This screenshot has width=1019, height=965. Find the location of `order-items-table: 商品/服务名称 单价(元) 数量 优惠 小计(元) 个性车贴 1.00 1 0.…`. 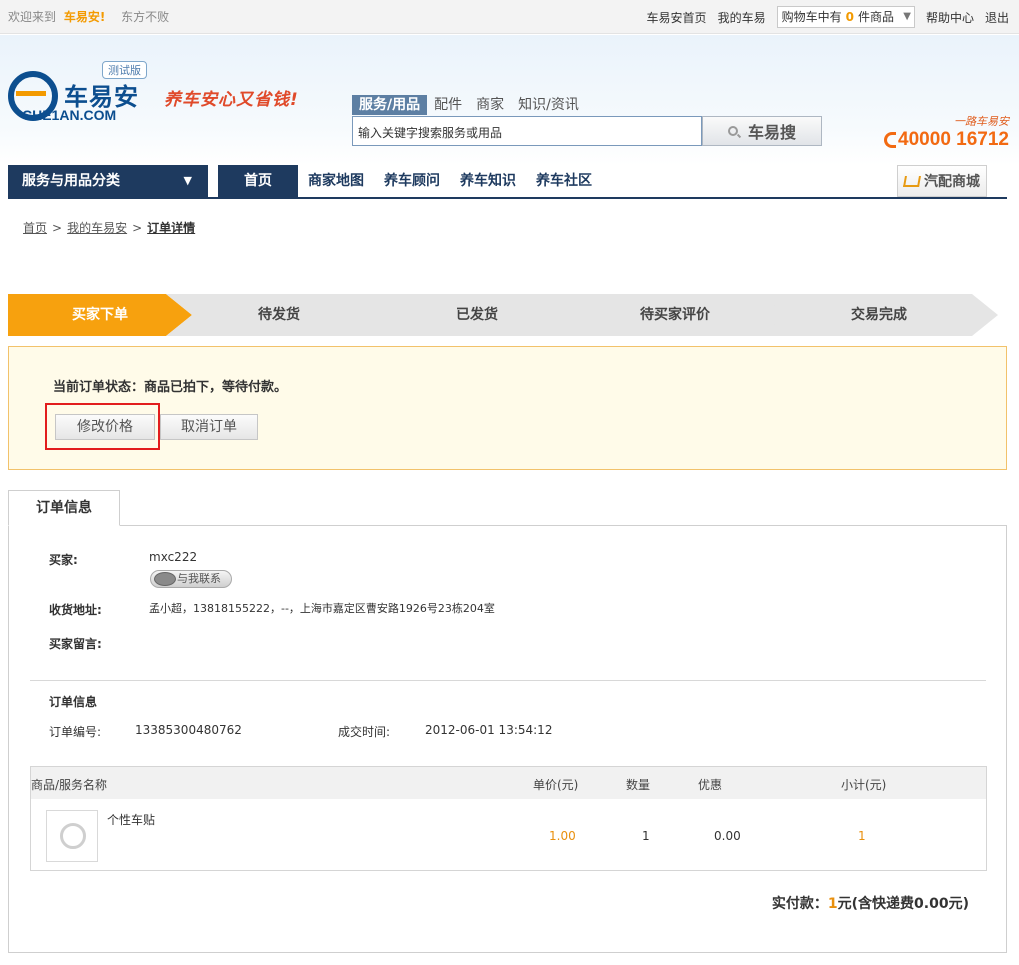

order-items-table: 商品/服务名称 单价(元) 数量 优惠 小计(元) 个性车贴 1.00 1 0.… is located at coordinates (508, 818).